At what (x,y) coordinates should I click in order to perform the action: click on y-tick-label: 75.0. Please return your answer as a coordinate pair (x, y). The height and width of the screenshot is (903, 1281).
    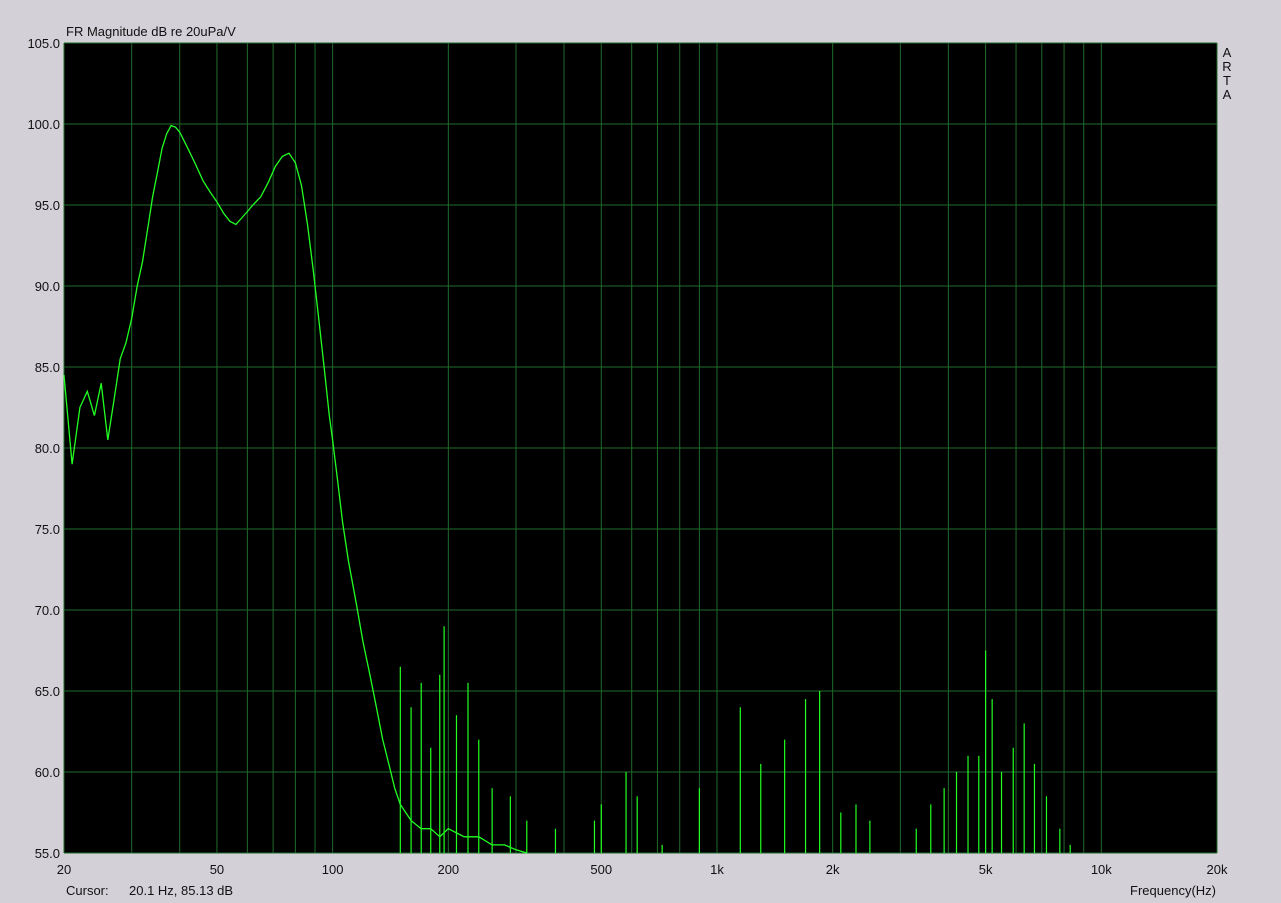
    Looking at the image, I should click on (47, 529).